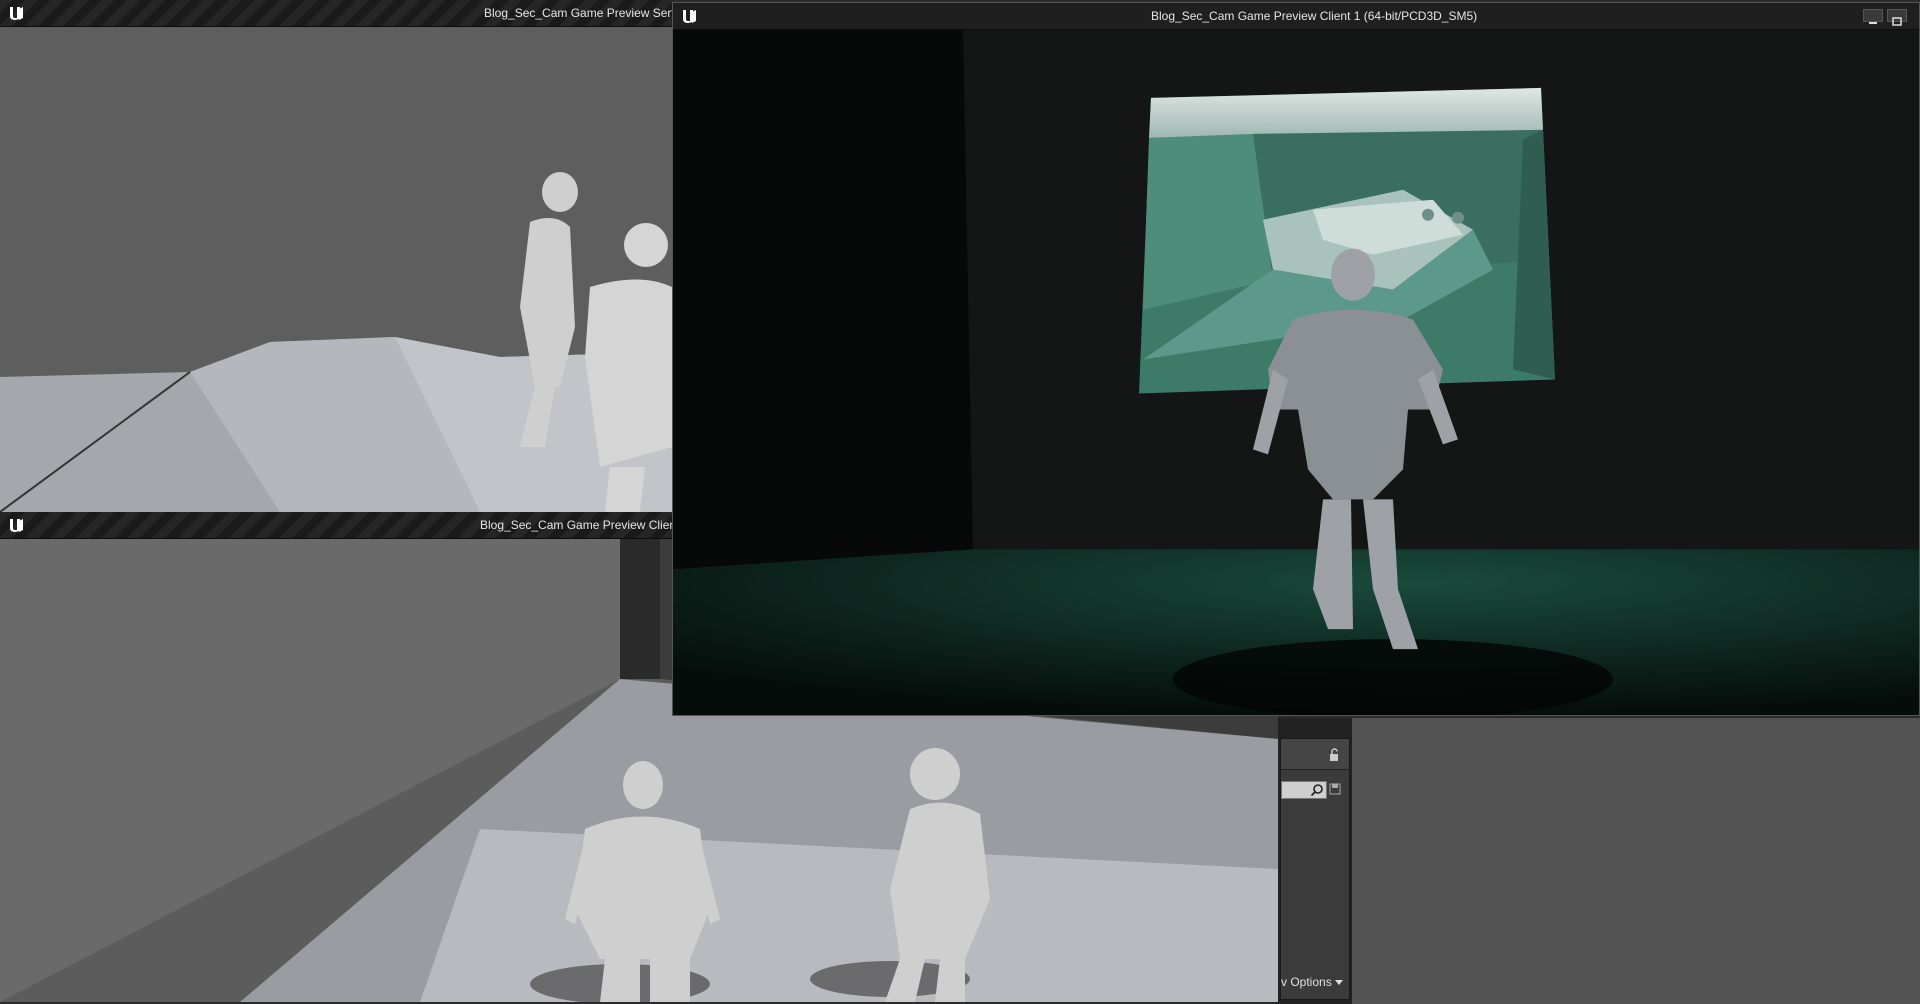 The width and height of the screenshot is (1920, 1004). I want to click on panel-header, so click(1315, 754).